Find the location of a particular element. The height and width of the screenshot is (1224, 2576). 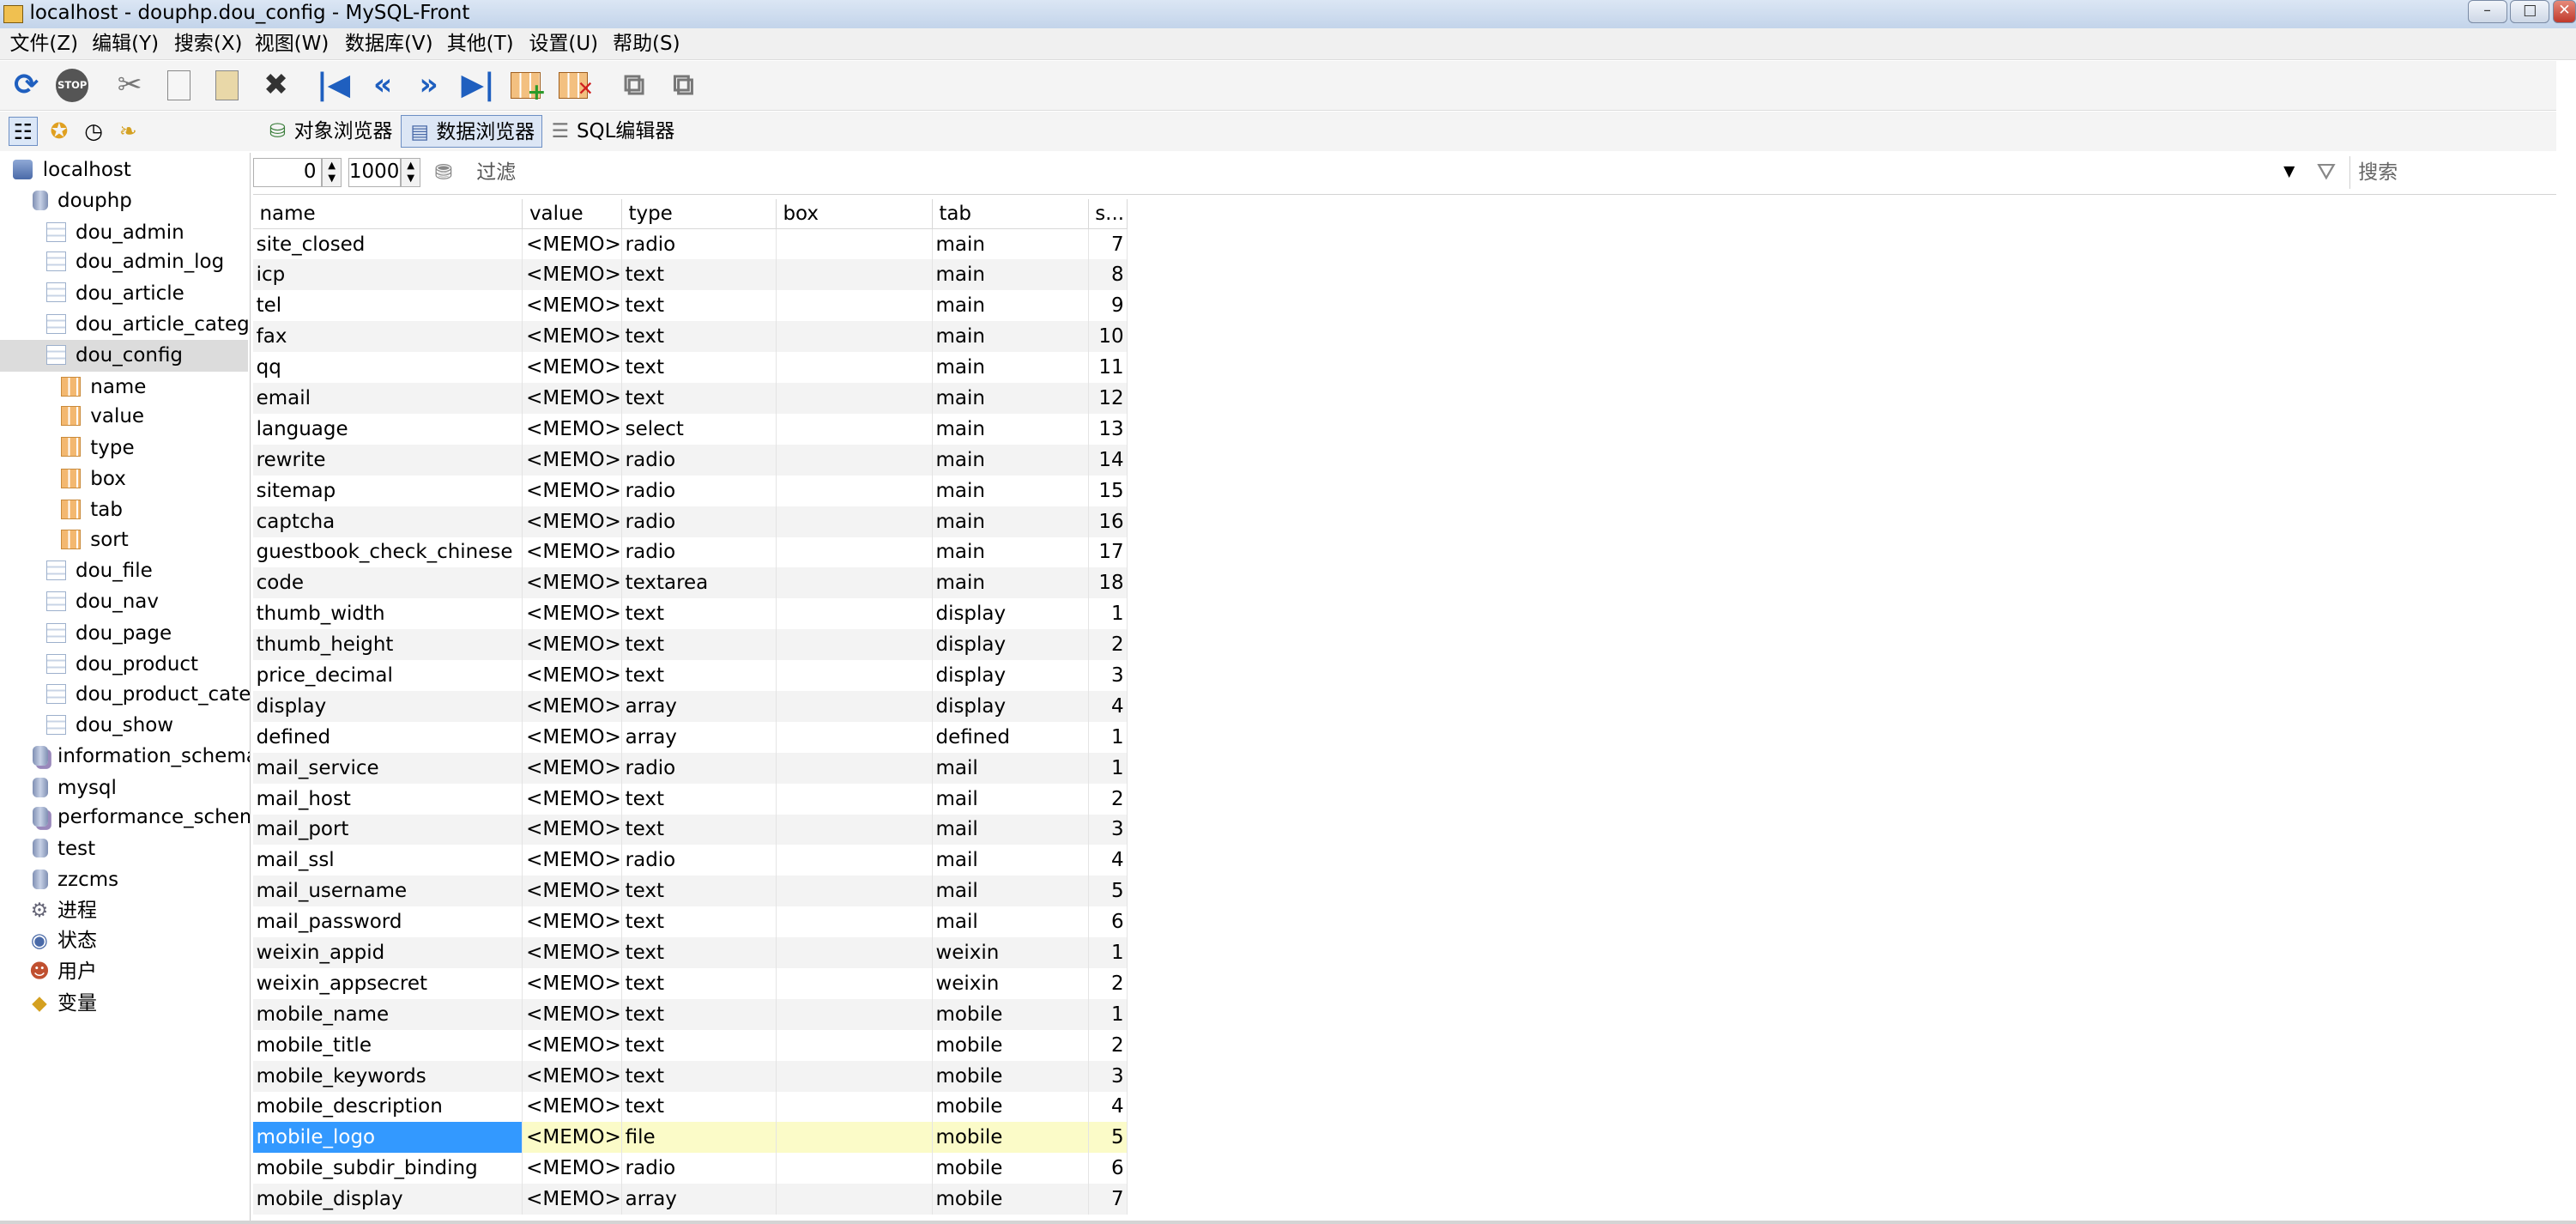

cell-name: price_decimal is located at coordinates (387, 675).